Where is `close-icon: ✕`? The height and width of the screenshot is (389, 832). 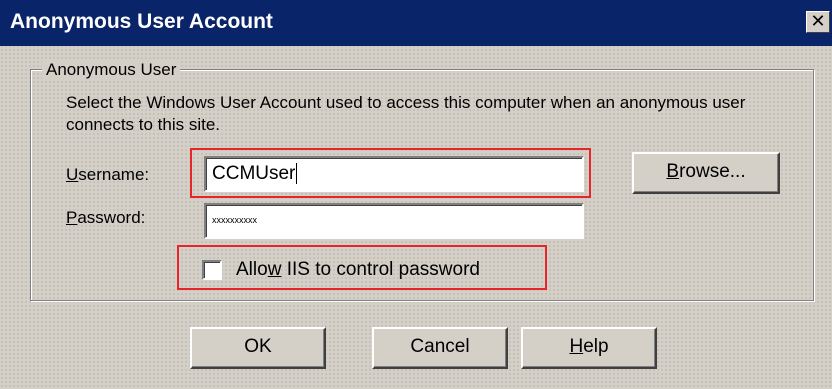
close-icon: ✕ is located at coordinates (818, 21).